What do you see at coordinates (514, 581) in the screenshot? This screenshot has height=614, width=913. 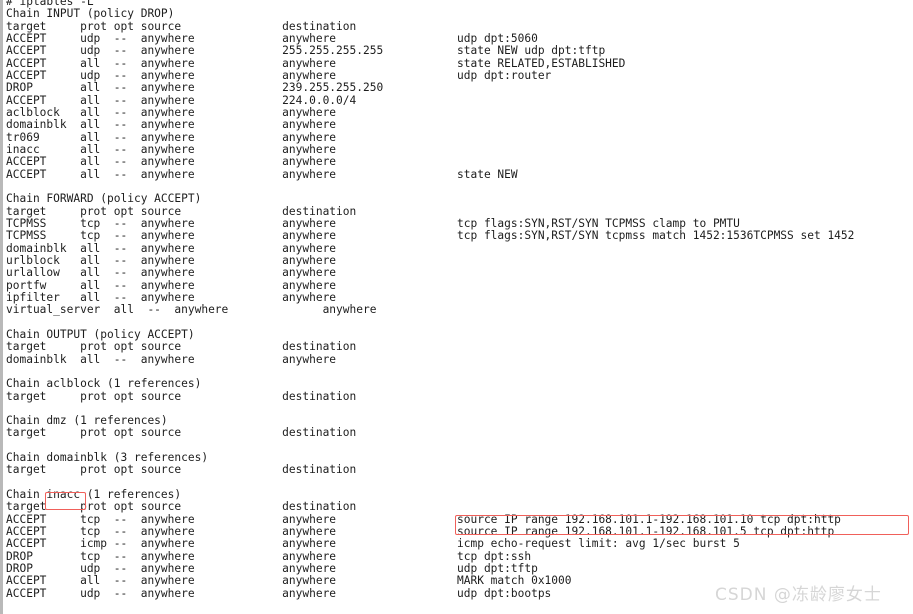 I see `terminal-line-extra: MARK match 0x1000` at bounding box center [514, 581].